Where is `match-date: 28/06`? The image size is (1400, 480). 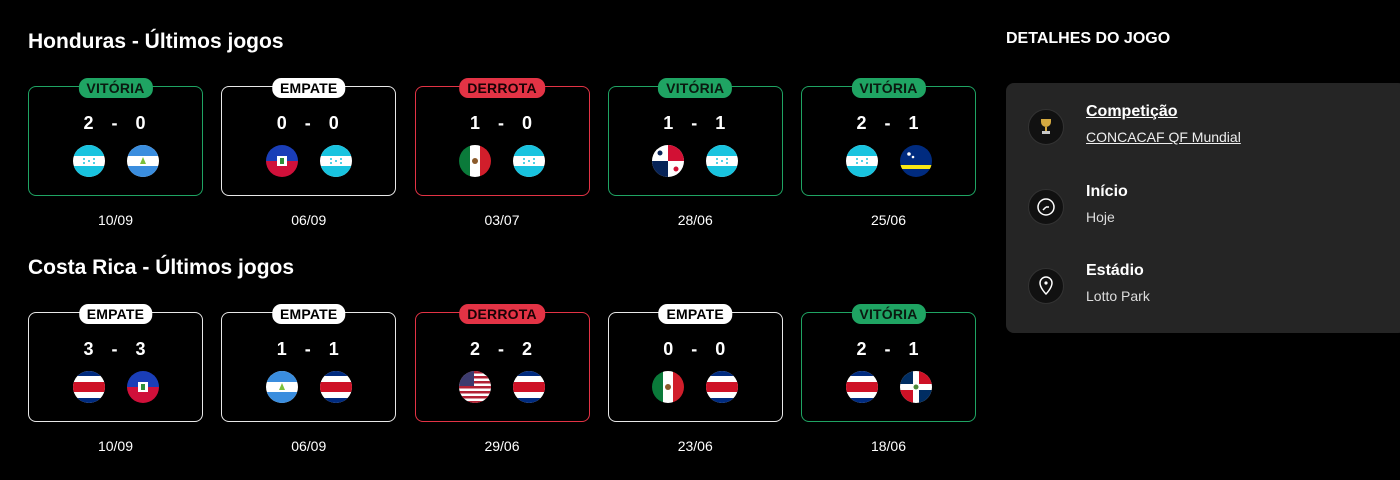
match-date: 28/06 is located at coordinates (695, 220).